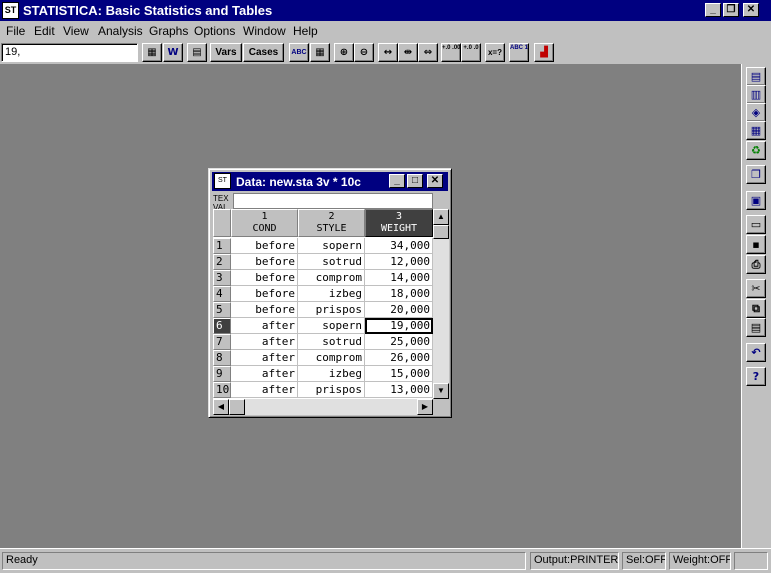  What do you see at coordinates (237, 407) in the screenshot?
I see `horizontal-scroll-thumb` at bounding box center [237, 407].